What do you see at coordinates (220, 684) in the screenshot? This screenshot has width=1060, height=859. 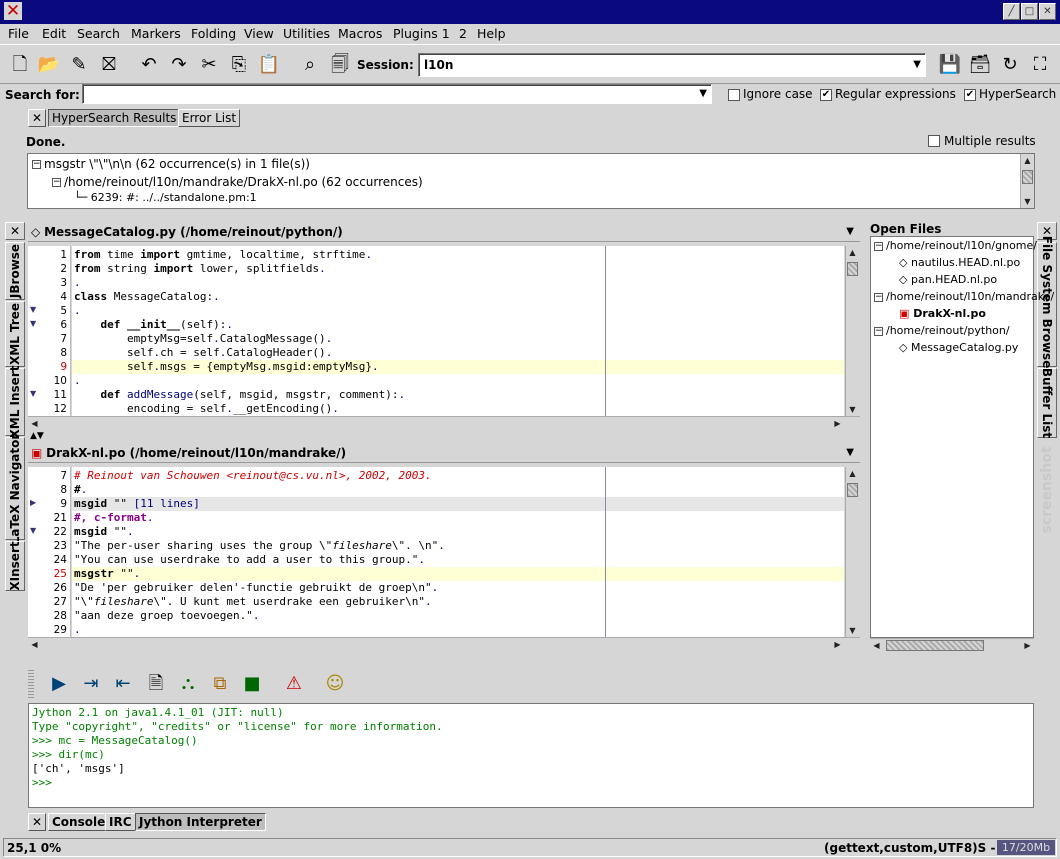 I see `path-browser-icon: ⧉` at bounding box center [220, 684].